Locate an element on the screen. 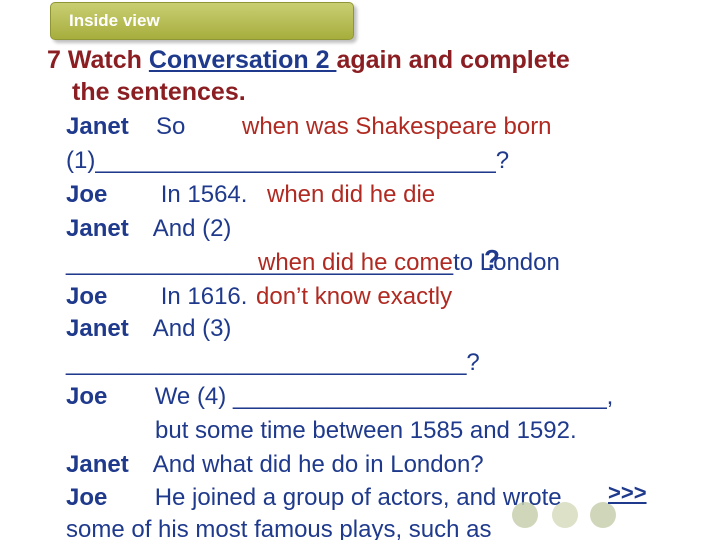  back-circle-icon is located at coordinates (525, 515).